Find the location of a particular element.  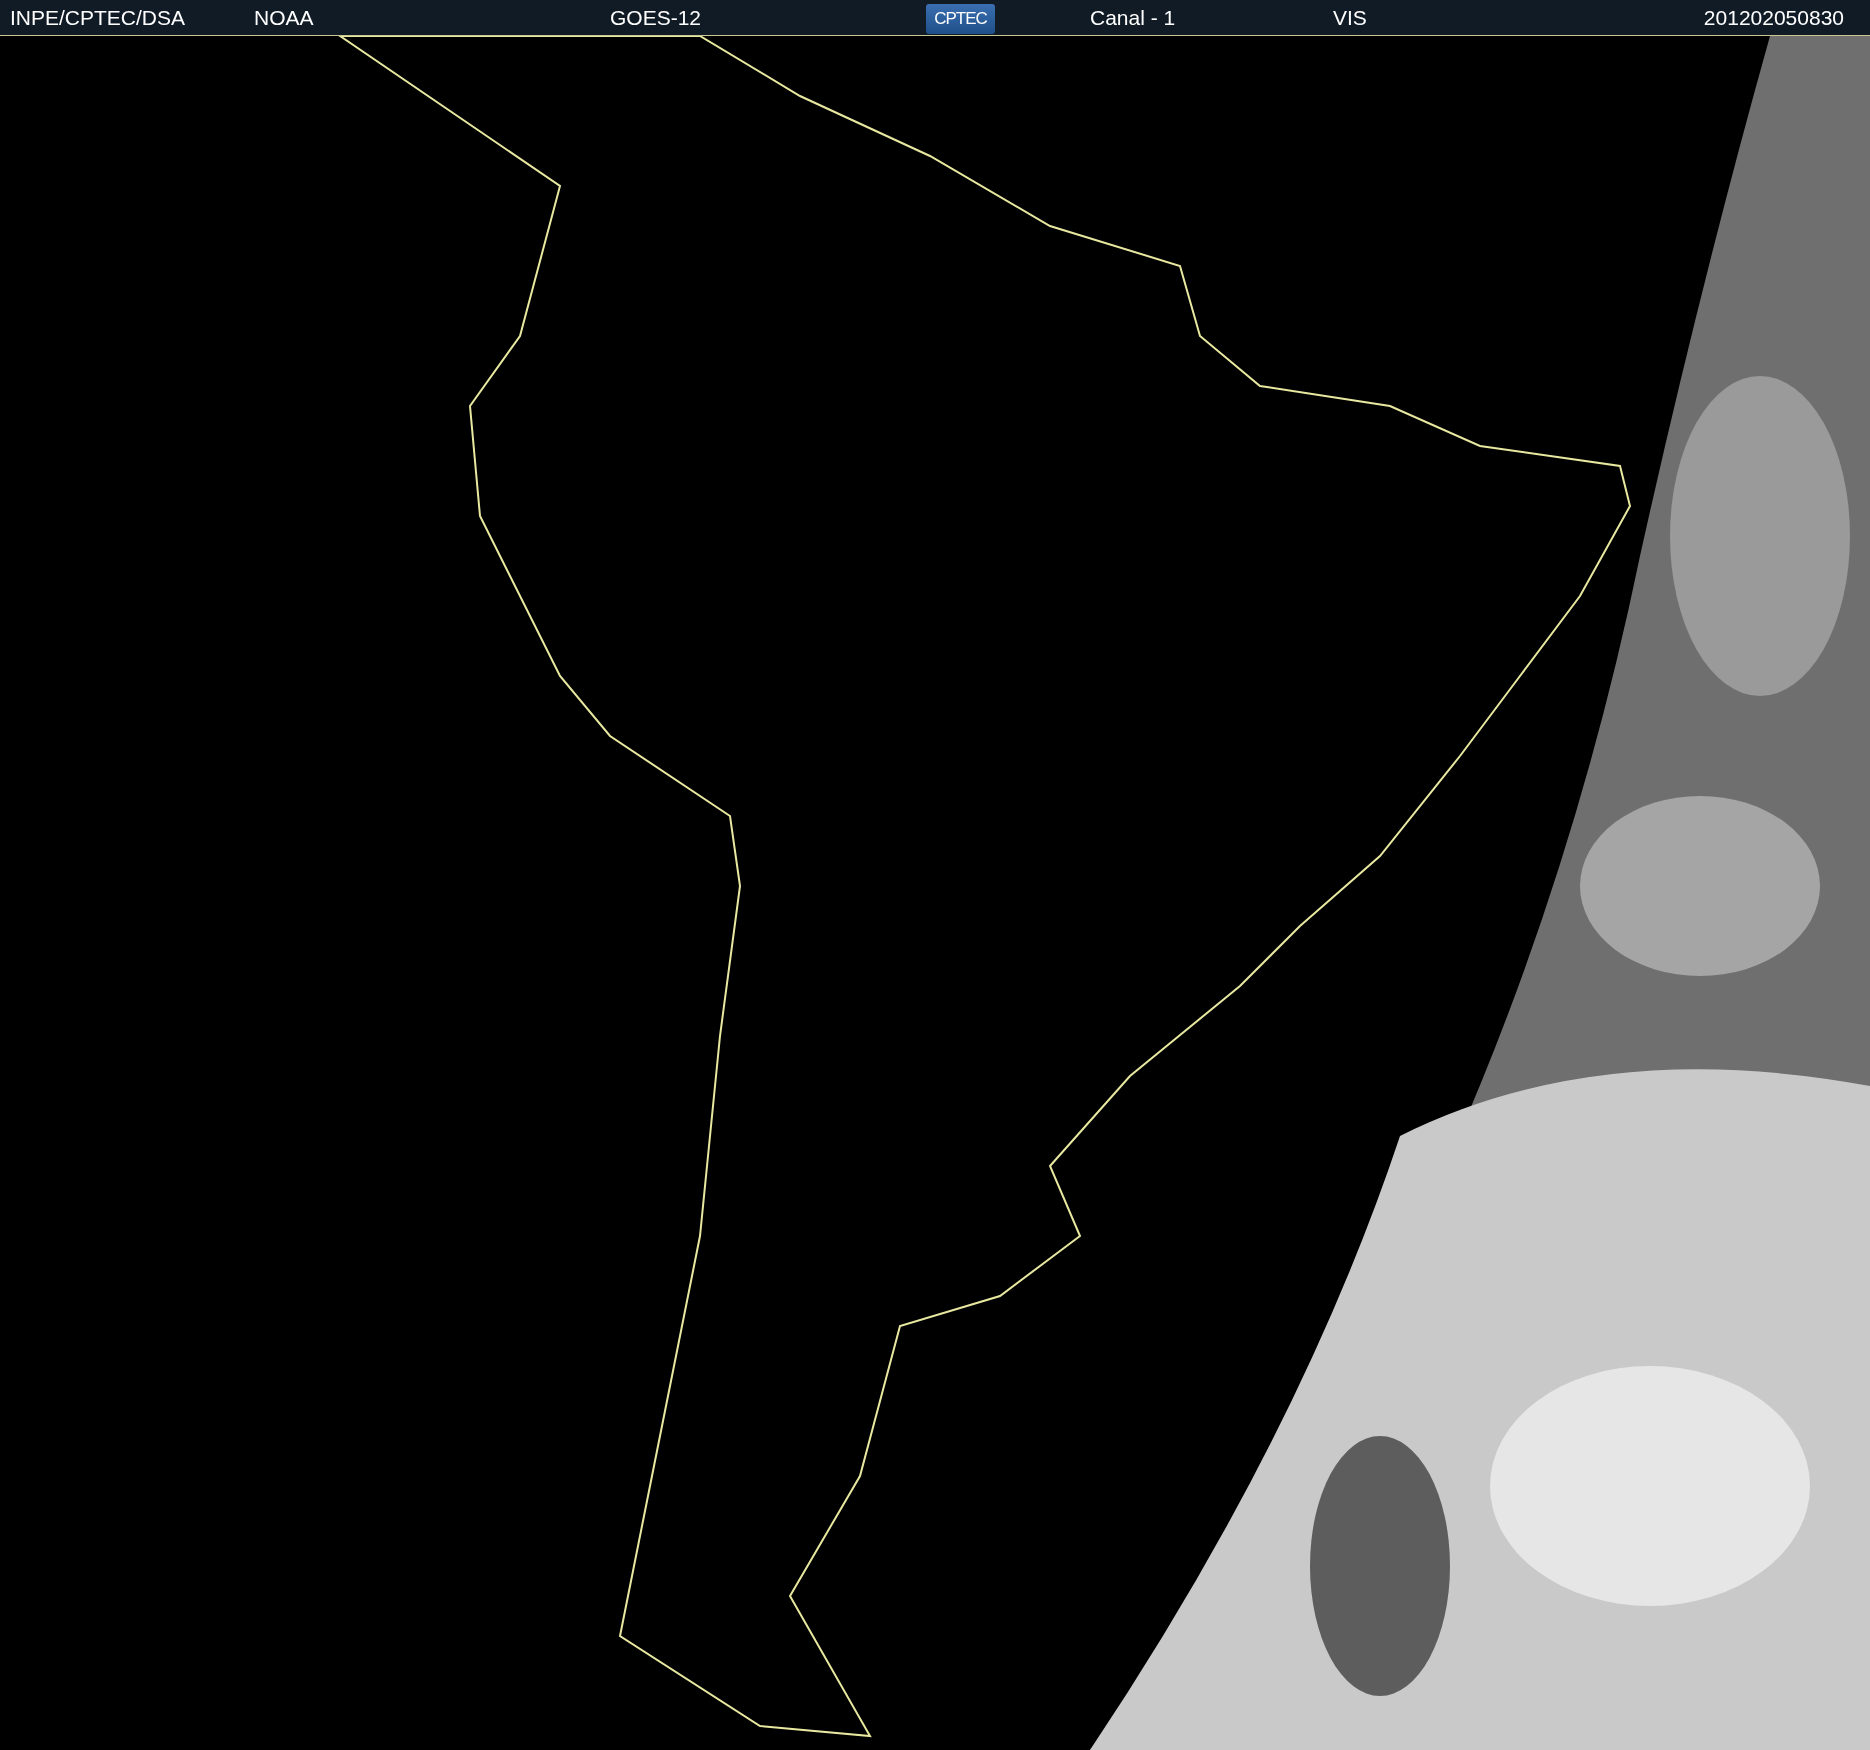

timestamp-label: 201202050830 is located at coordinates (1773, 17).